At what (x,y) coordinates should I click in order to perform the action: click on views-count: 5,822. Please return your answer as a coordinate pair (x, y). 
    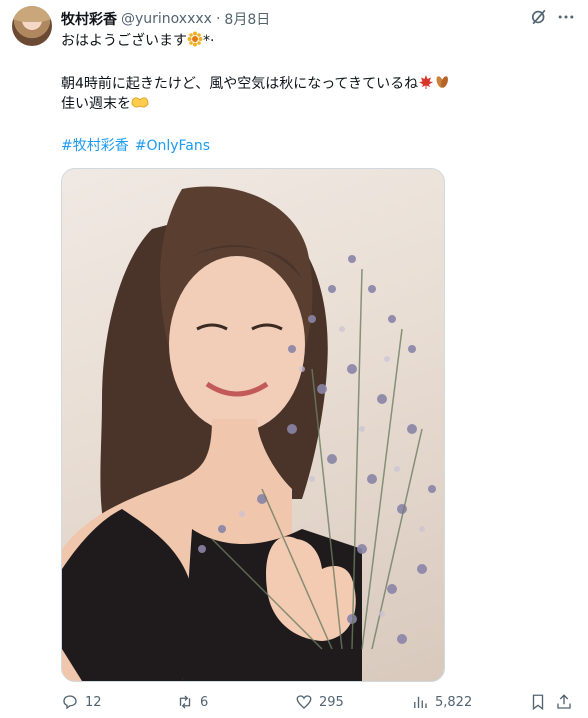
    Looking at the image, I should click on (454, 702).